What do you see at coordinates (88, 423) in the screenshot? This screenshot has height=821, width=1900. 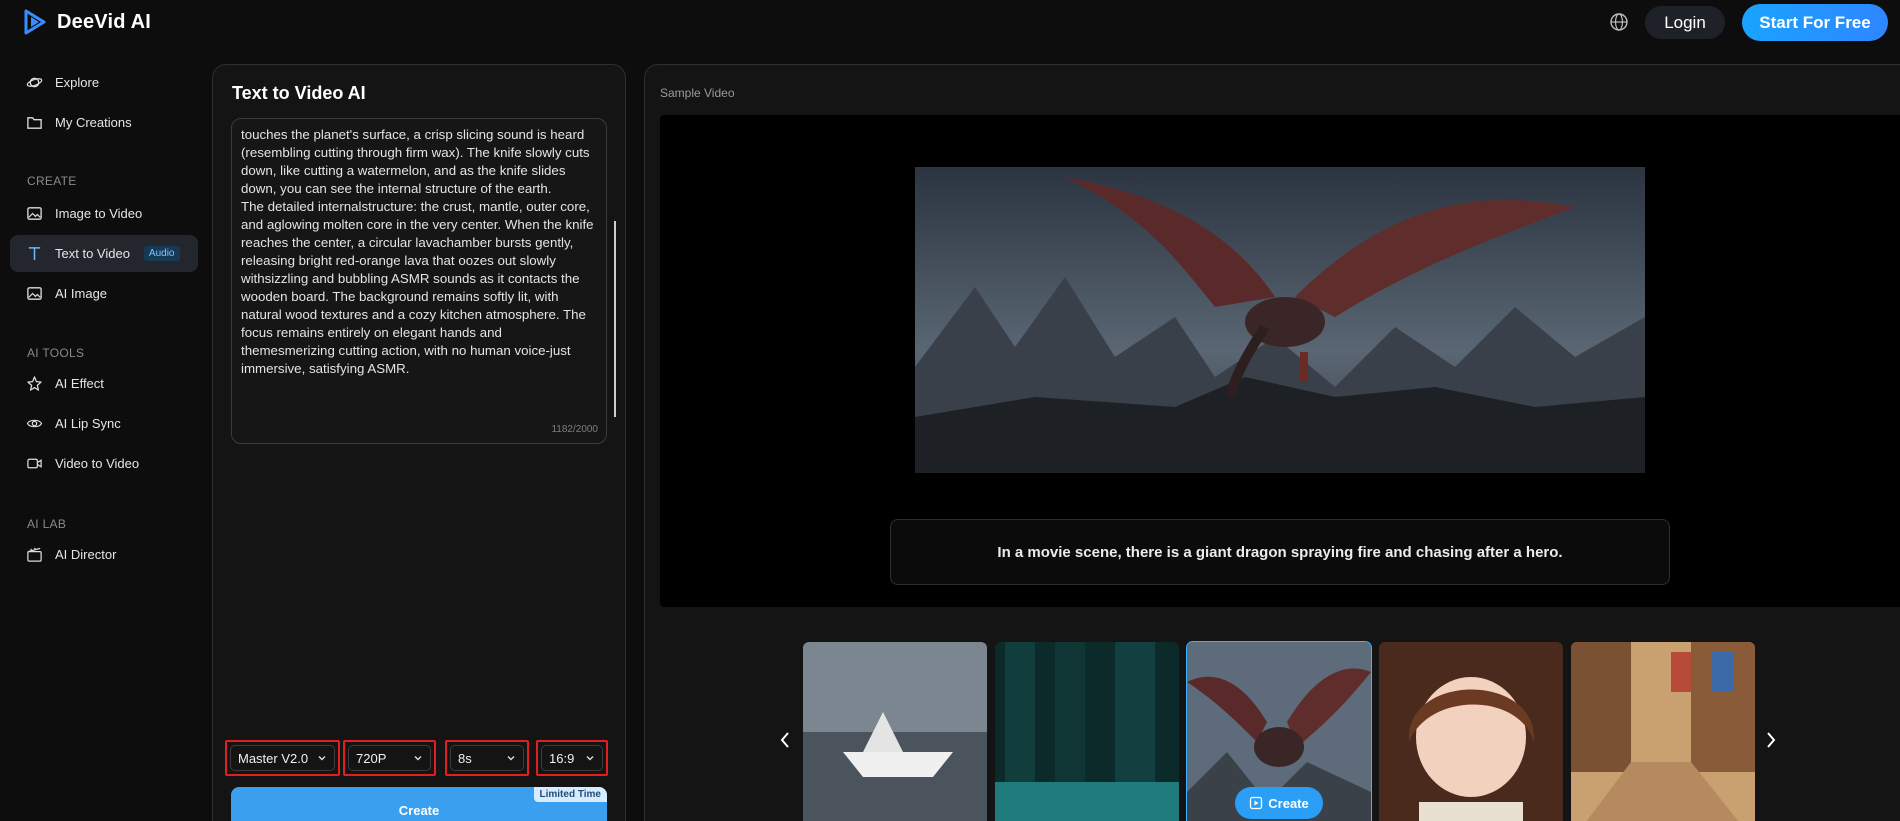 I see `sidebar-item-label: AI Lip Sync` at bounding box center [88, 423].